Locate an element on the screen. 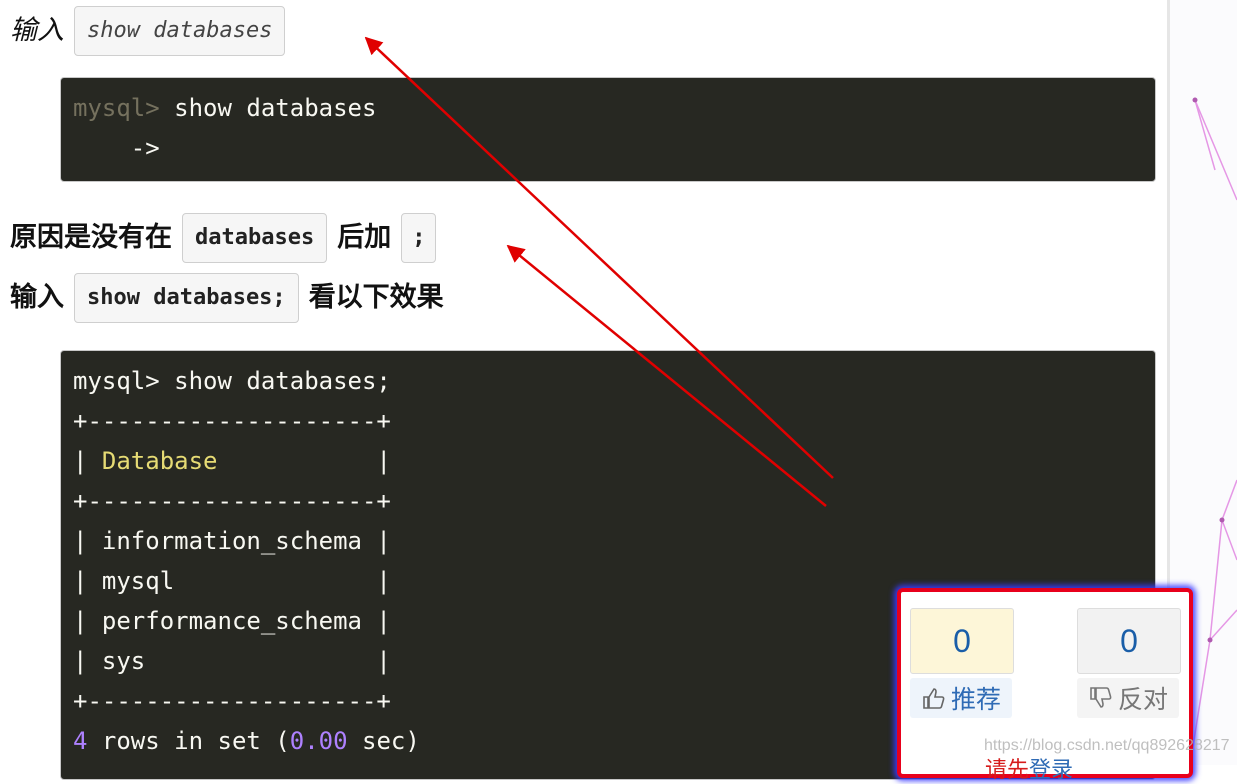 The image size is (1237, 784). login-prefix: 请先 is located at coordinates (1007, 770).